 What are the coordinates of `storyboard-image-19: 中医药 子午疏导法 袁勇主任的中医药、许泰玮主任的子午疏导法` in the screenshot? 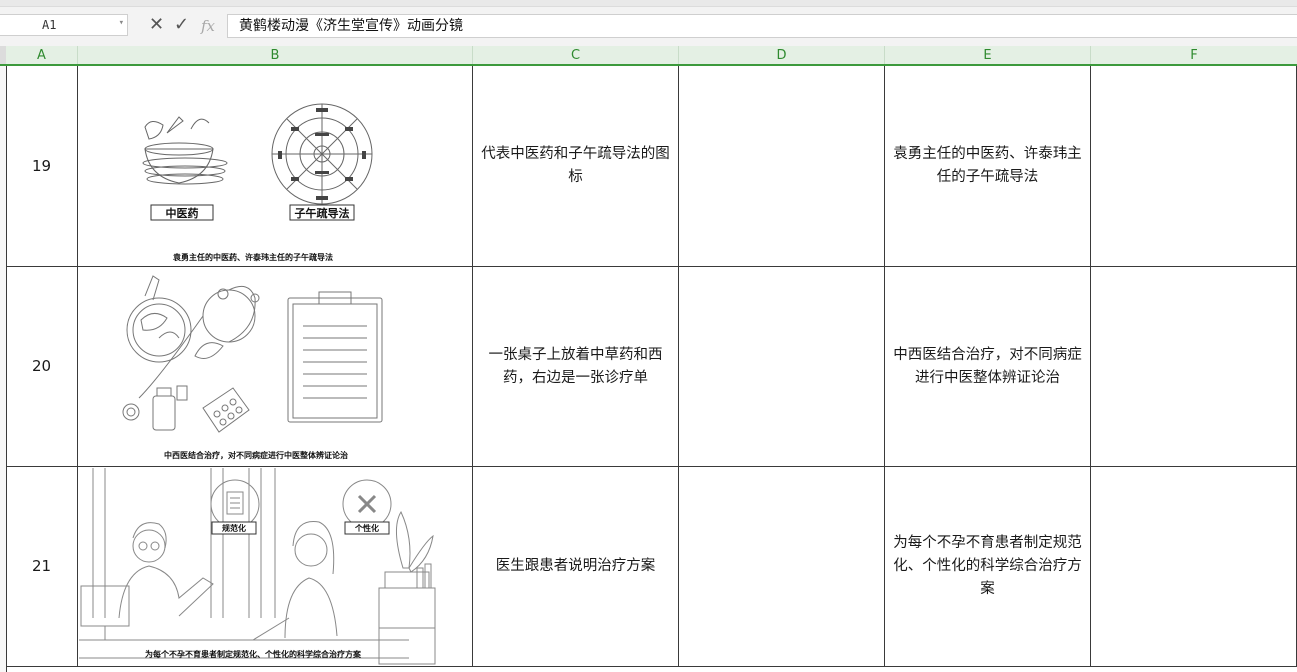 It's located at (275, 166).